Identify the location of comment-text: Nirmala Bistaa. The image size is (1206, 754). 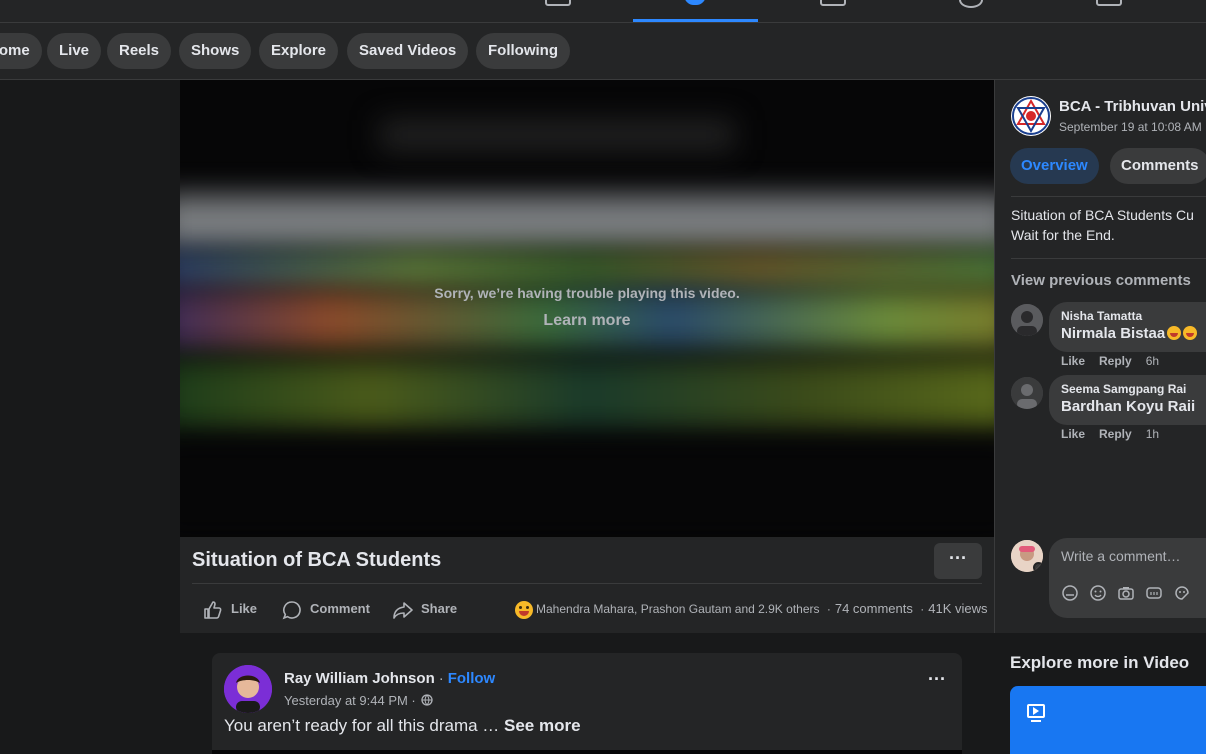
(1129, 333).